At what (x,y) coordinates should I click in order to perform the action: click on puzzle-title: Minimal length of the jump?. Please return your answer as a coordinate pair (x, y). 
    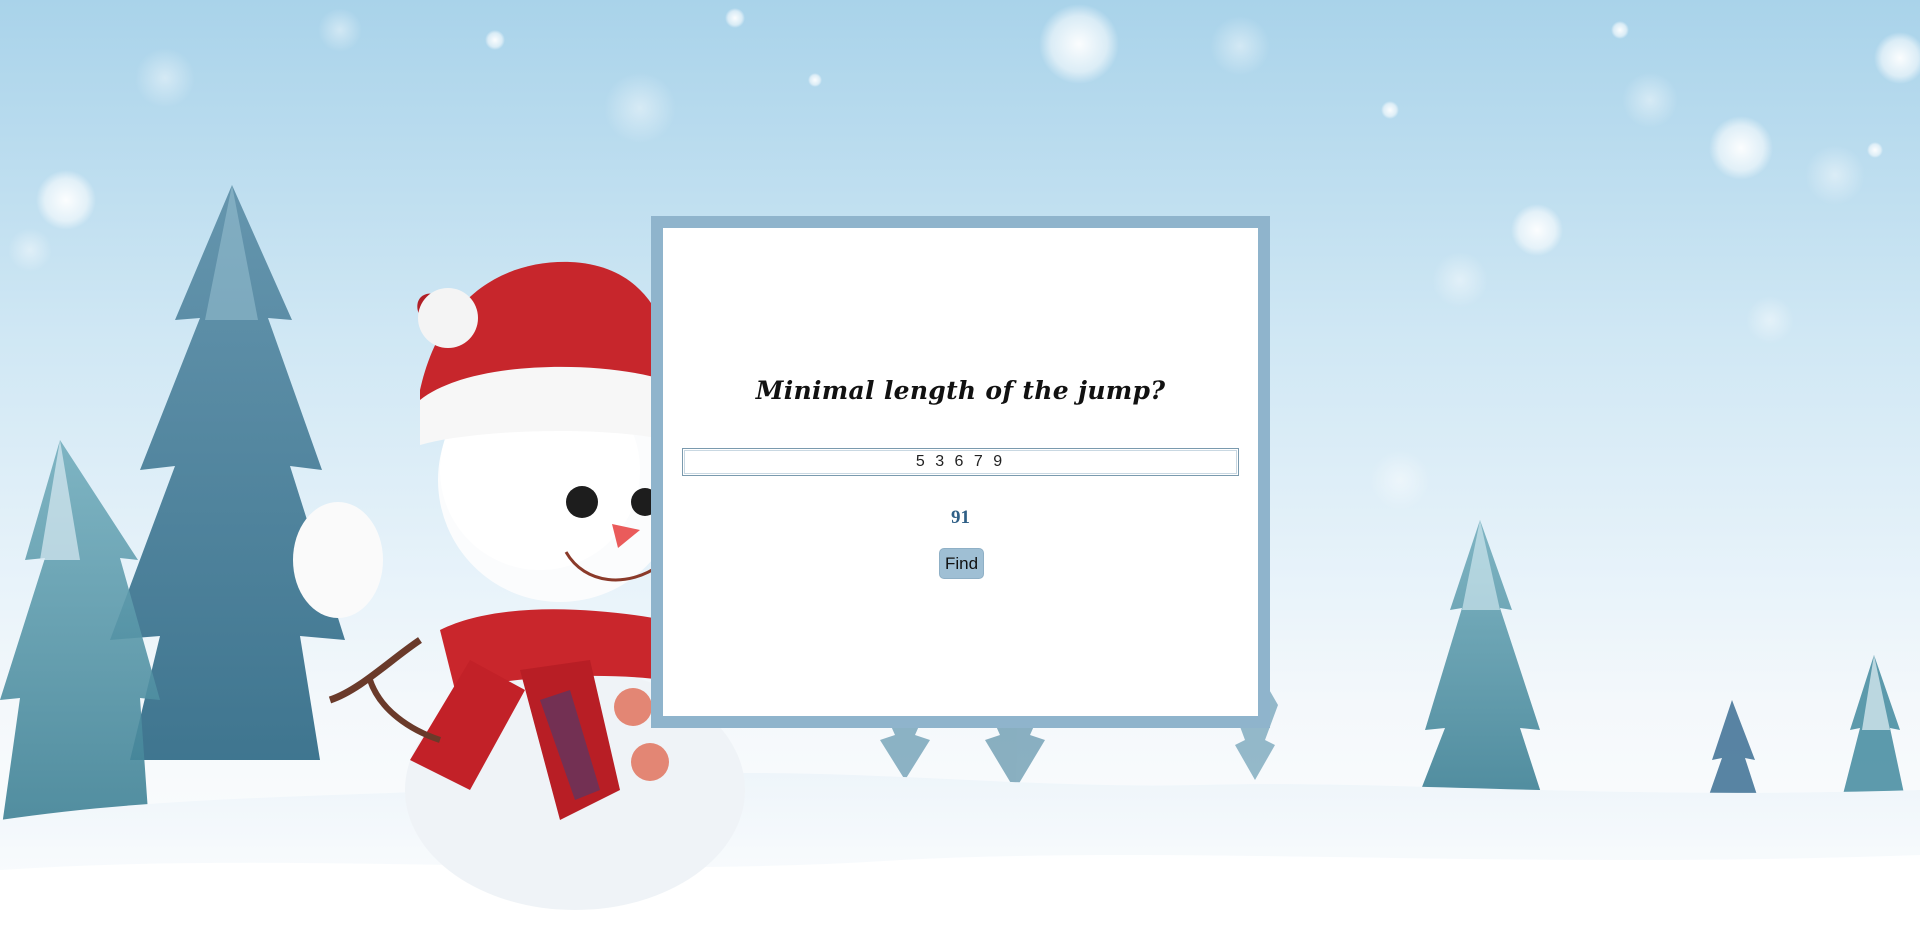
    Looking at the image, I should click on (960, 390).